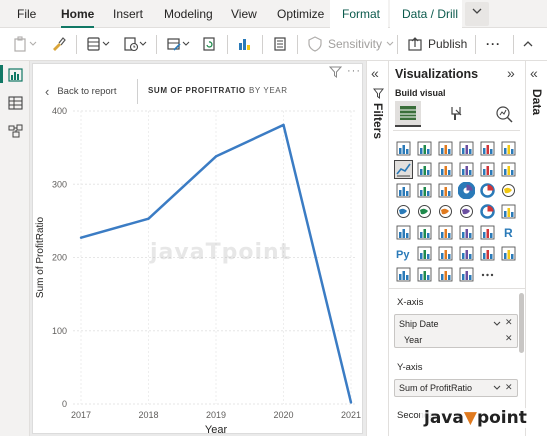 The width and height of the screenshot is (547, 436). Describe the element at coordinates (475, 418) in the screenshot. I see `watermark-logo: java▼point` at that location.